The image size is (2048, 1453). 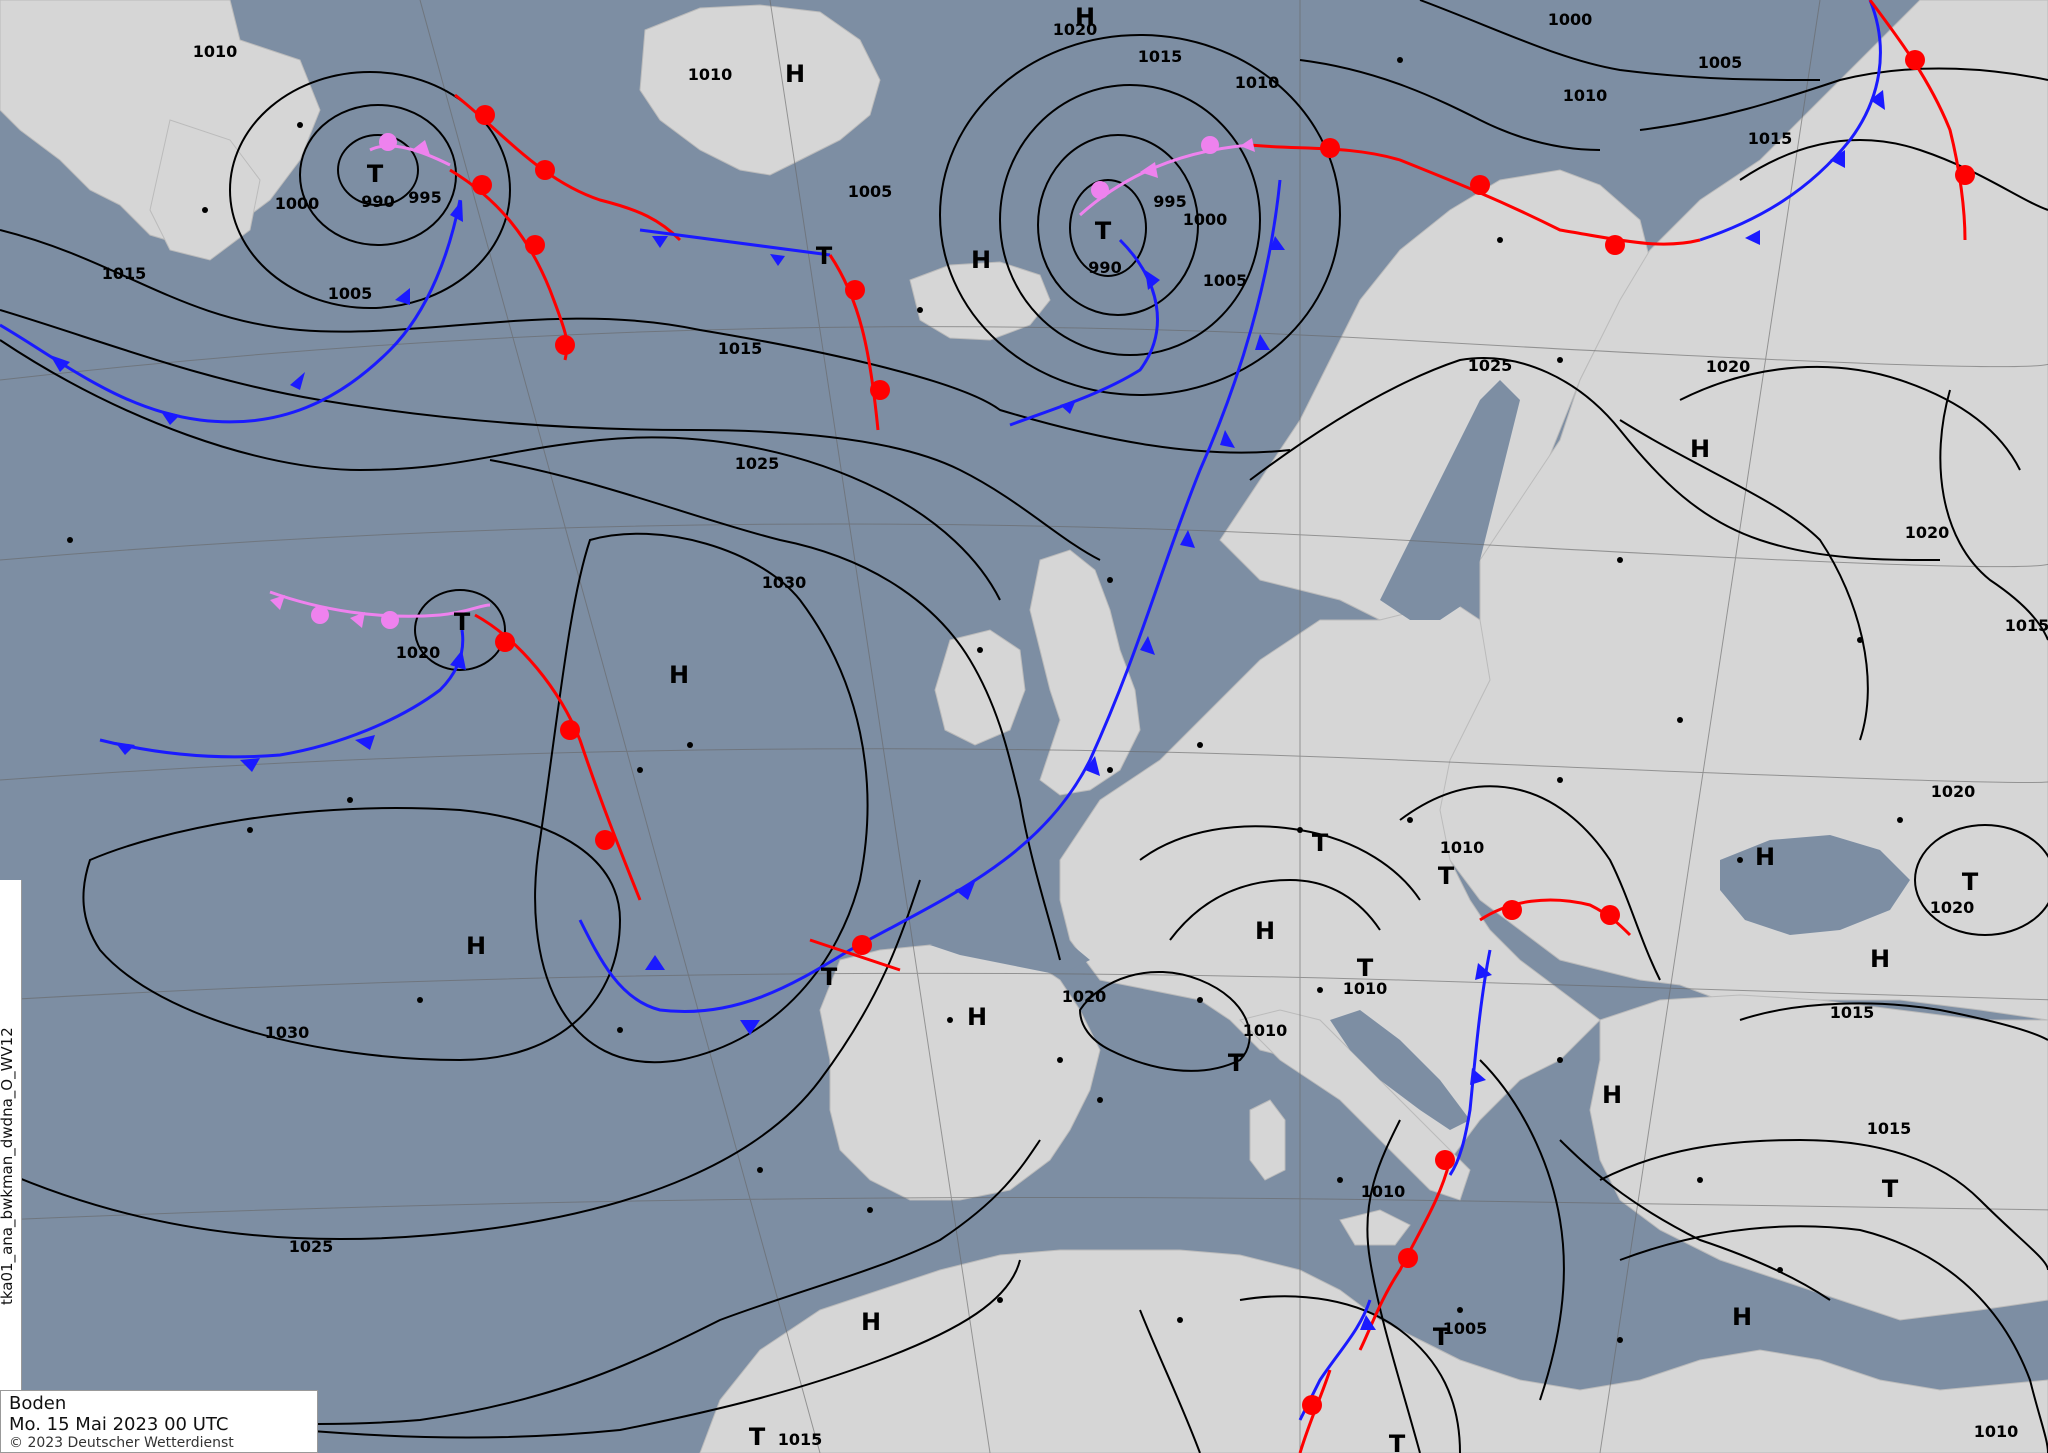 I want to click on product-id-label: tka01_ana_bwkman_dwdna_O_WV12, so click(x=8, y=1166).